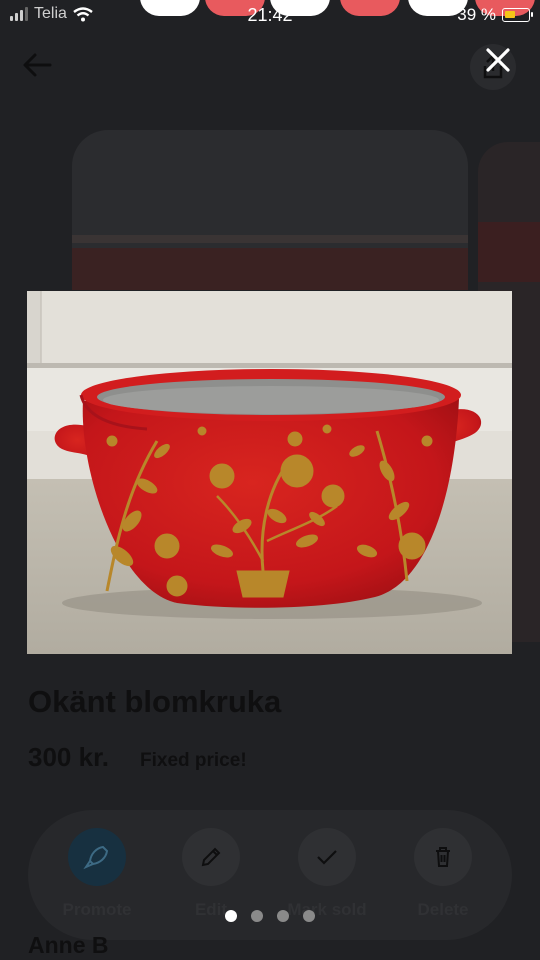  Describe the element at coordinates (68, 945) in the screenshot. I see `seller-name: Anne B` at that location.